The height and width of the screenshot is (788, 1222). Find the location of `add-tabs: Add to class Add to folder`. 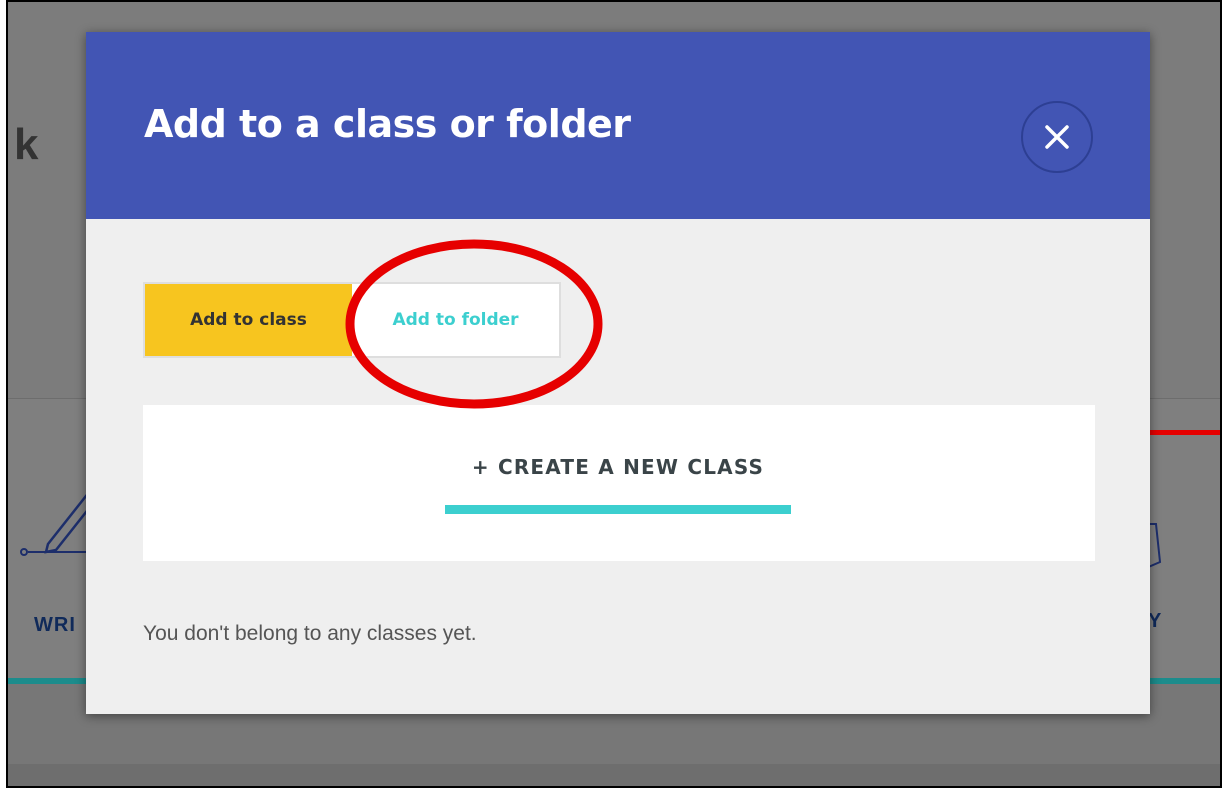

add-tabs: Add to class Add to folder is located at coordinates (352, 320).